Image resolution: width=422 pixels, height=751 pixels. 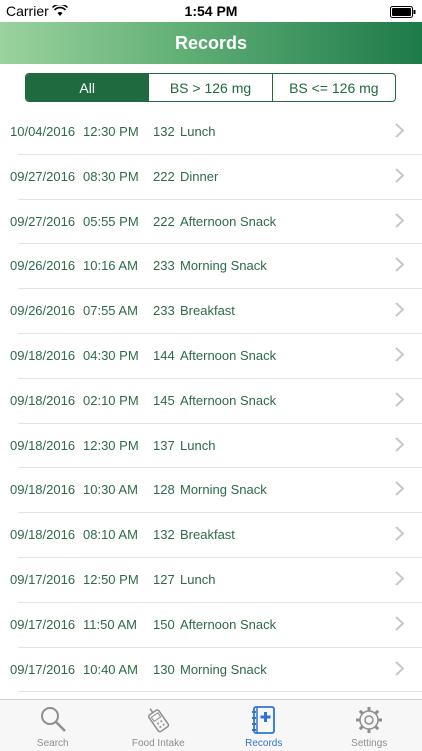 I want to click on battery-icon, so click(x=403, y=13).